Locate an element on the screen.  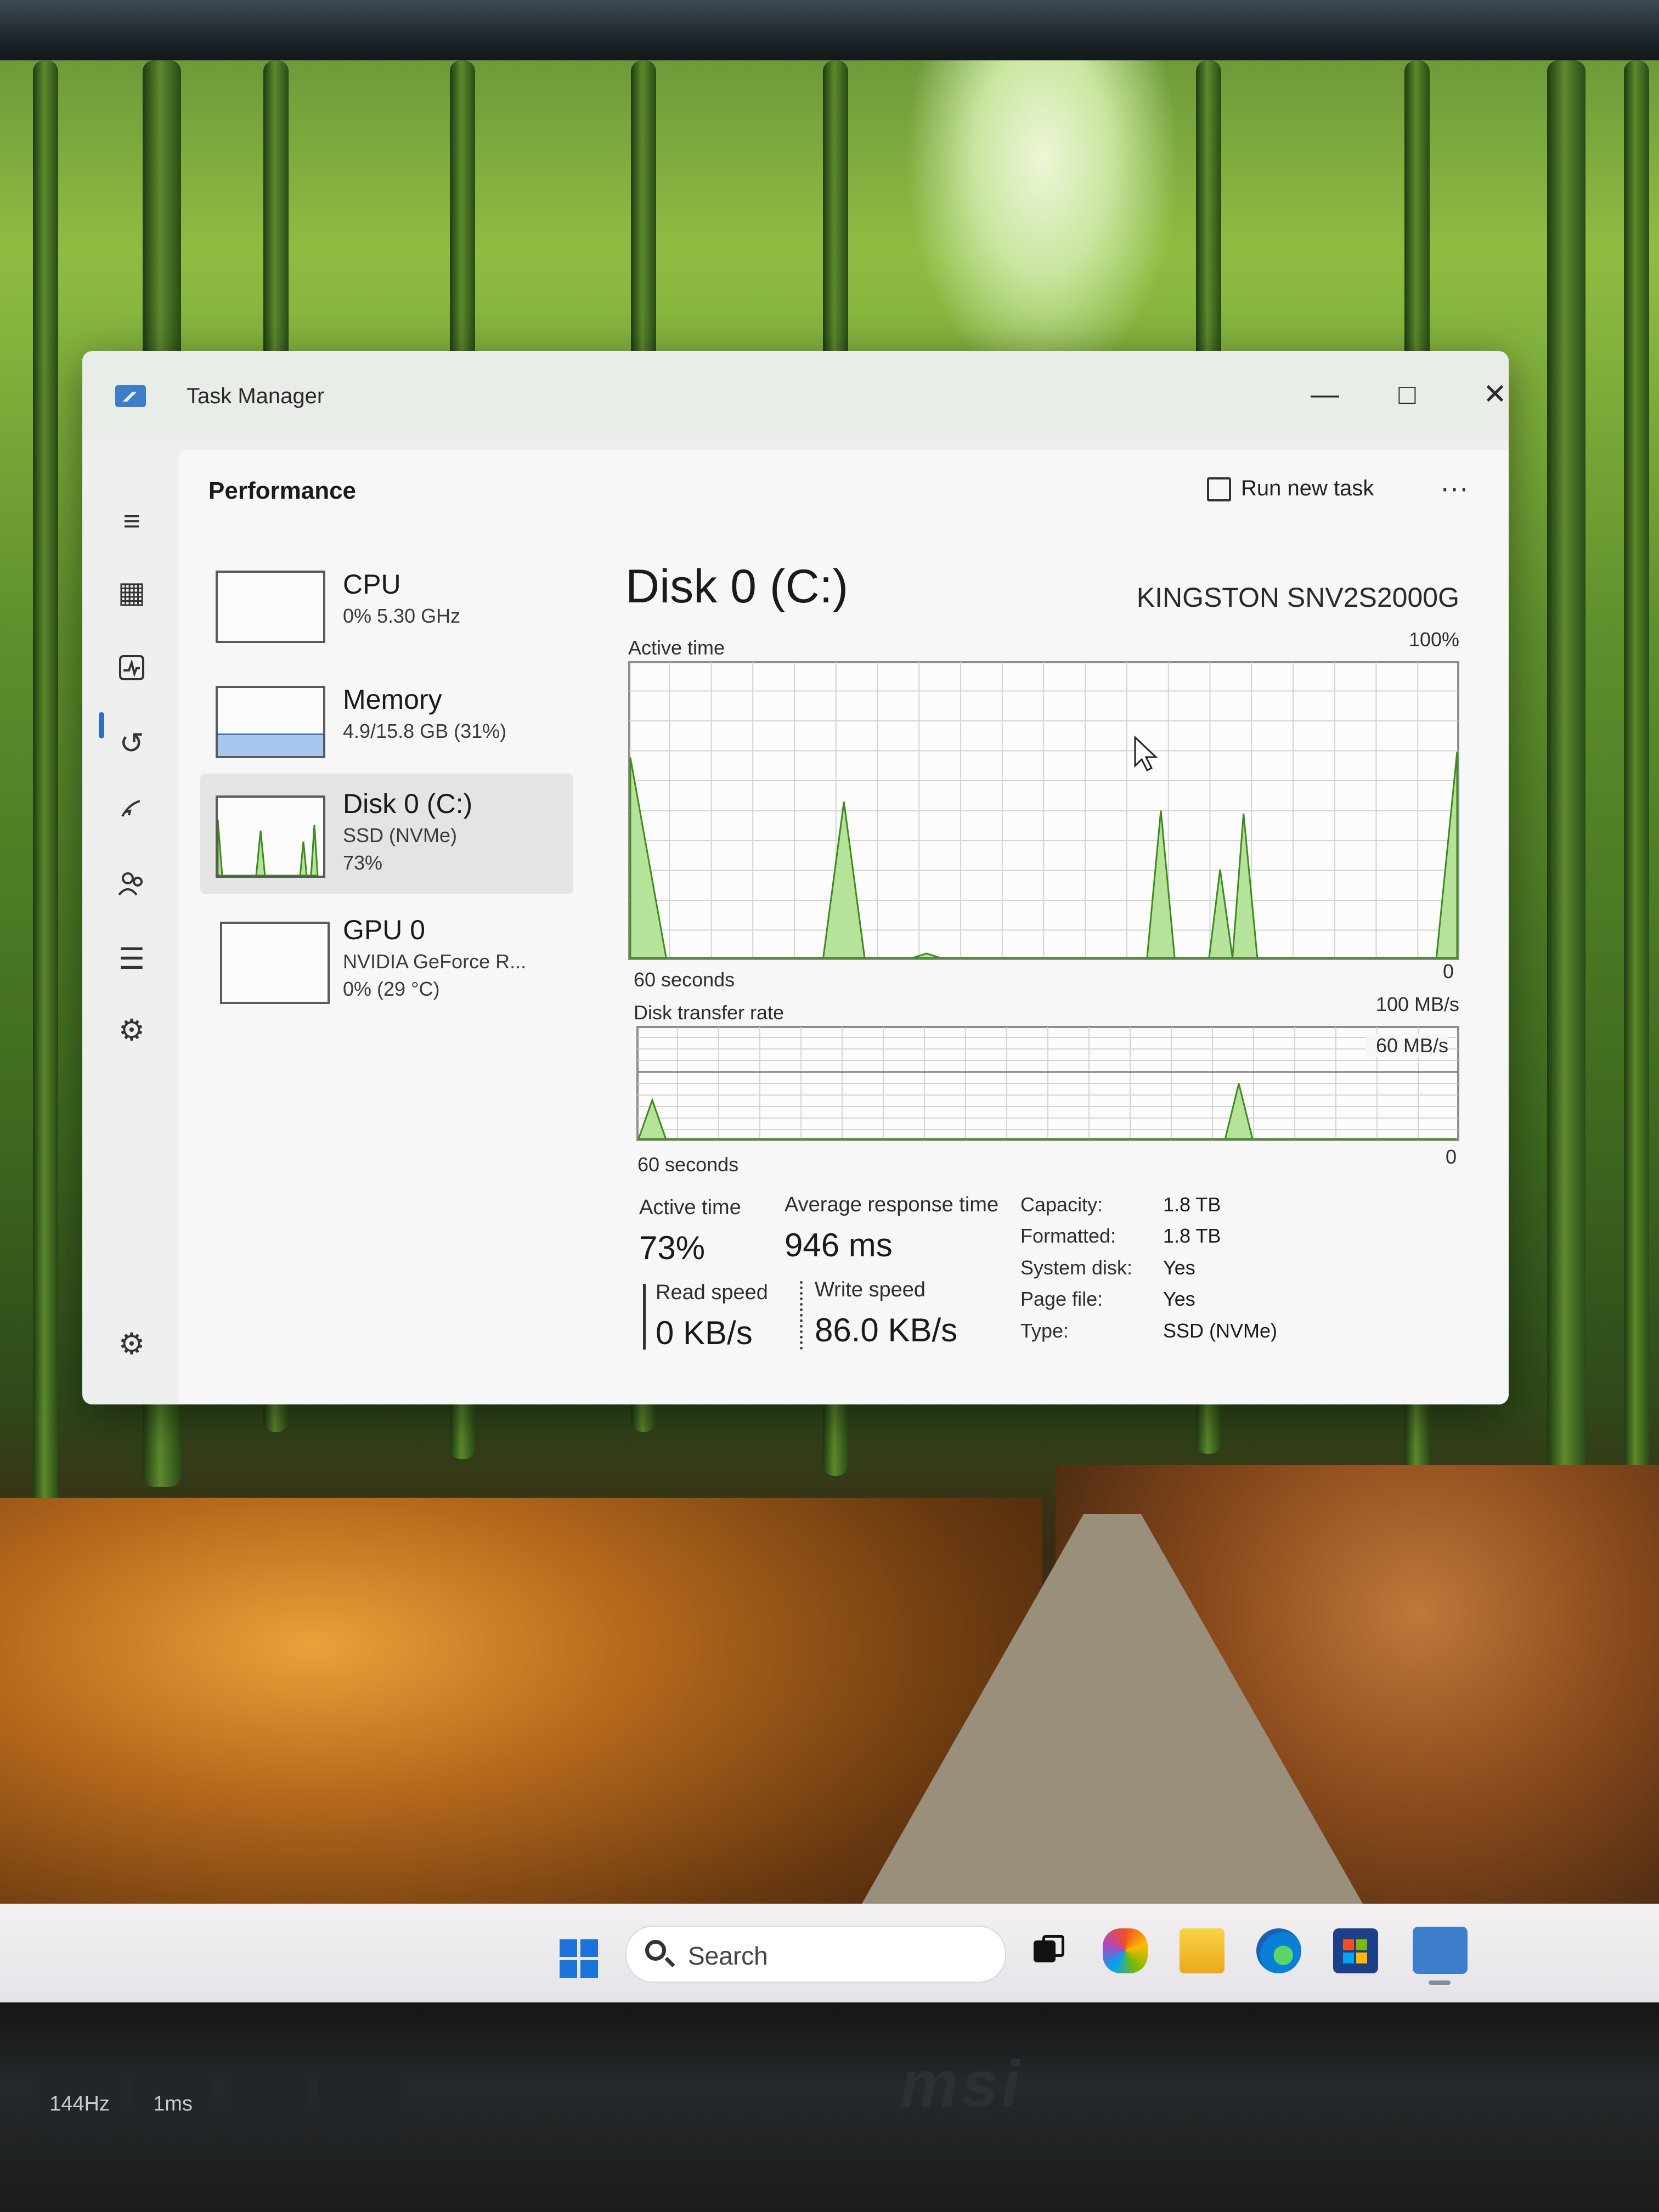
formatted-label: Formatted: is located at coordinates (1068, 1235).